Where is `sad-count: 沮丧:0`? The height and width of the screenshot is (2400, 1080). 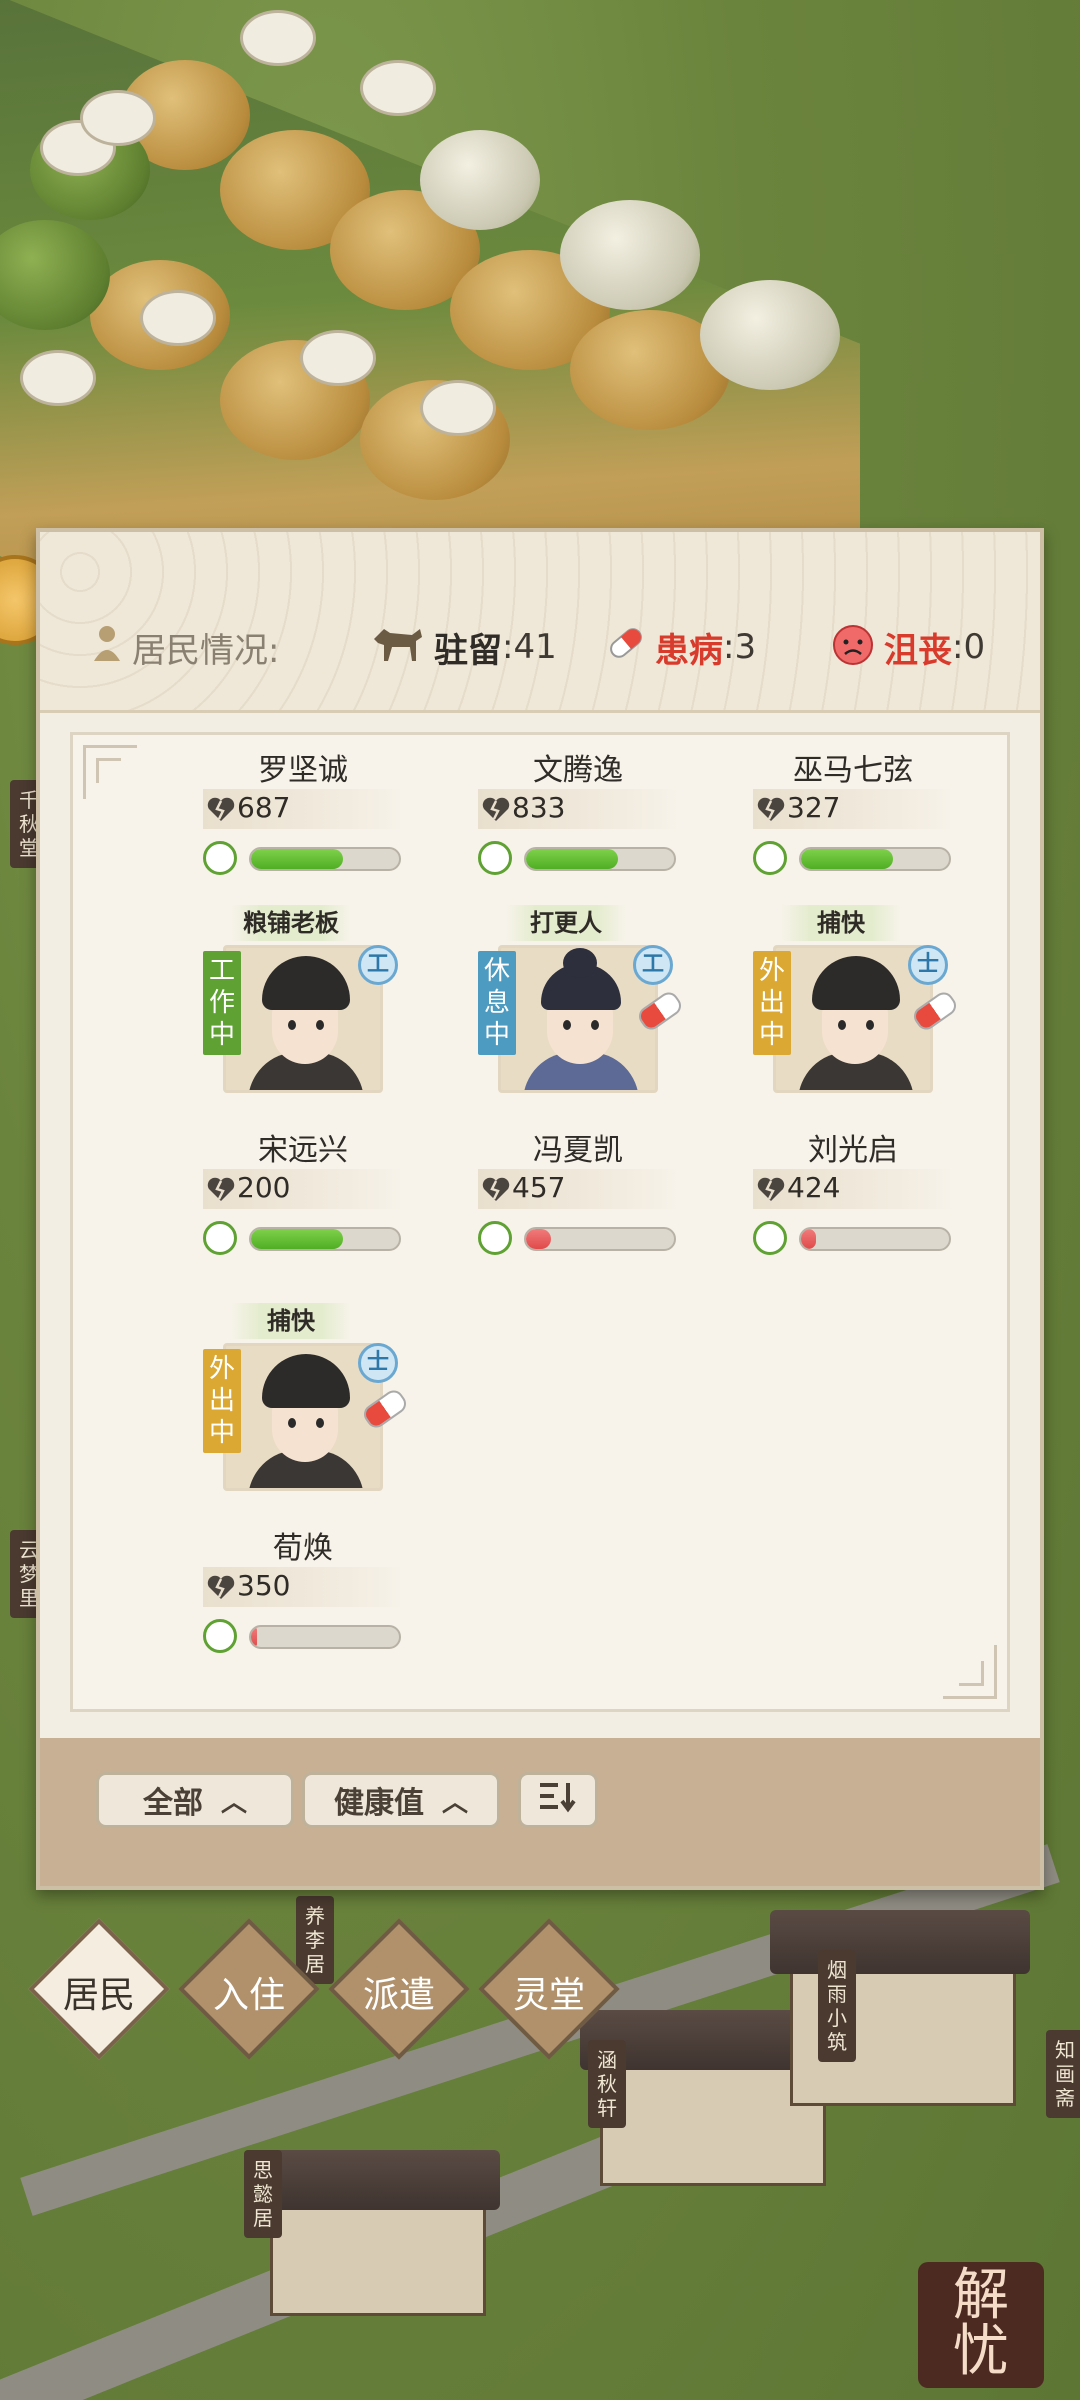
sad-count: 沮丧:0 is located at coordinates (908, 647).